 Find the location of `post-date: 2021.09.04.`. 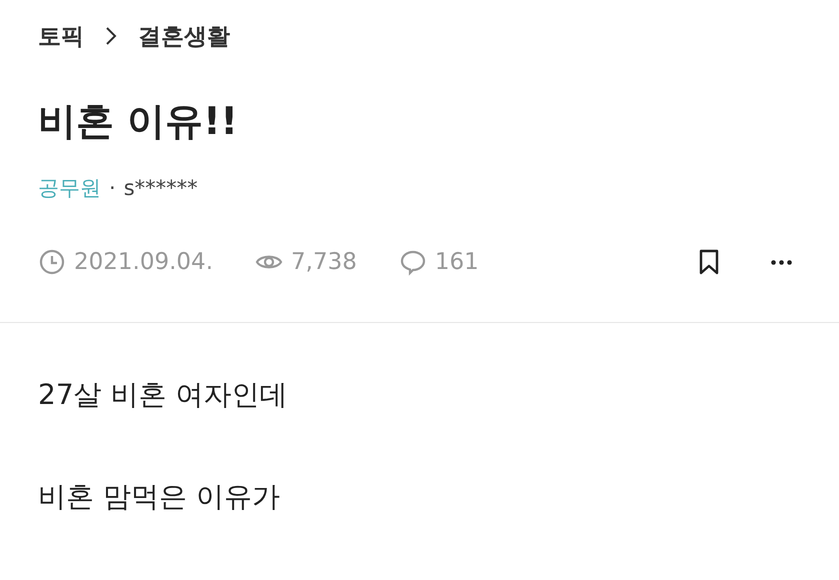

post-date: 2021.09.04. is located at coordinates (143, 262).